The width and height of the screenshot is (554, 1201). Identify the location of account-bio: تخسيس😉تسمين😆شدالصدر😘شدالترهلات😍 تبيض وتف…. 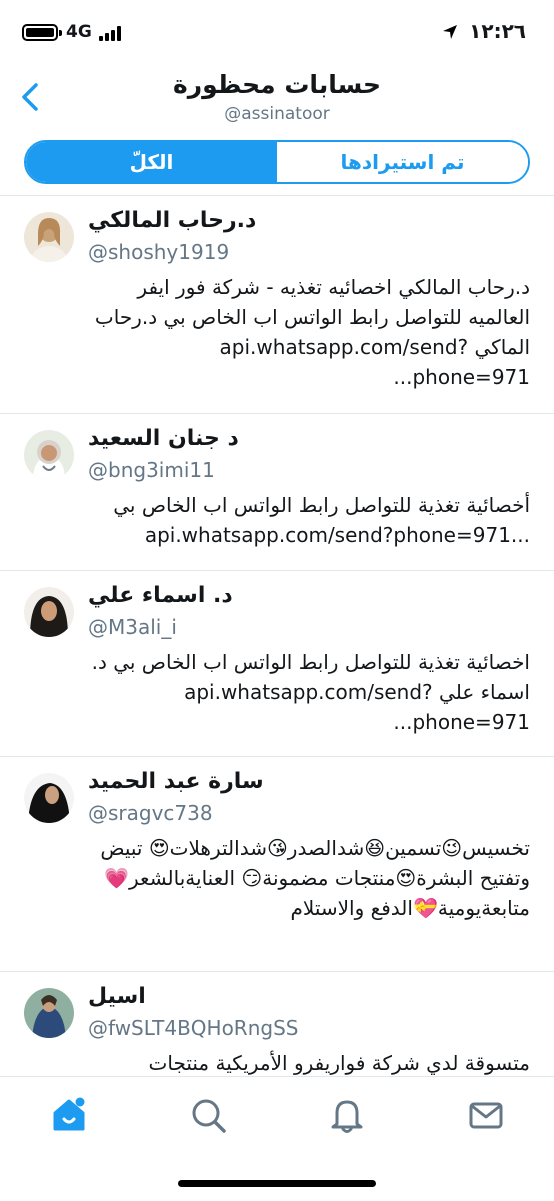
(311, 878).